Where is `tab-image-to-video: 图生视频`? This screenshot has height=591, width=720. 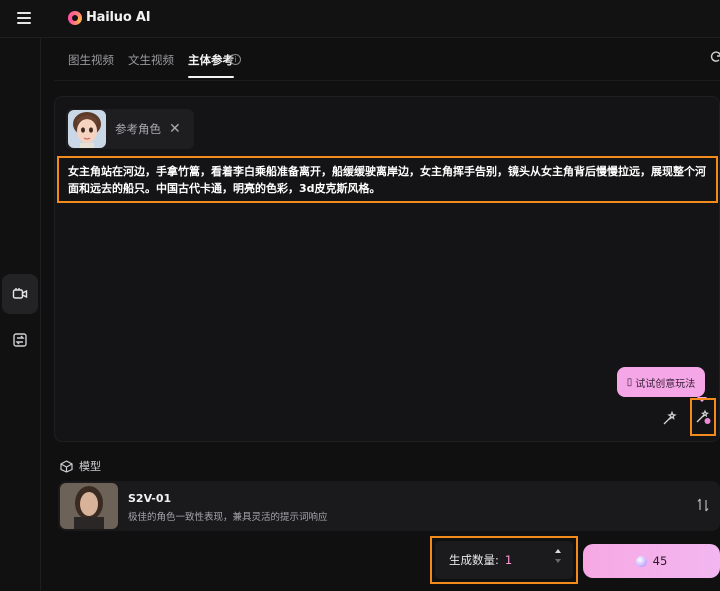 tab-image-to-video: 图生视频 is located at coordinates (91, 64).